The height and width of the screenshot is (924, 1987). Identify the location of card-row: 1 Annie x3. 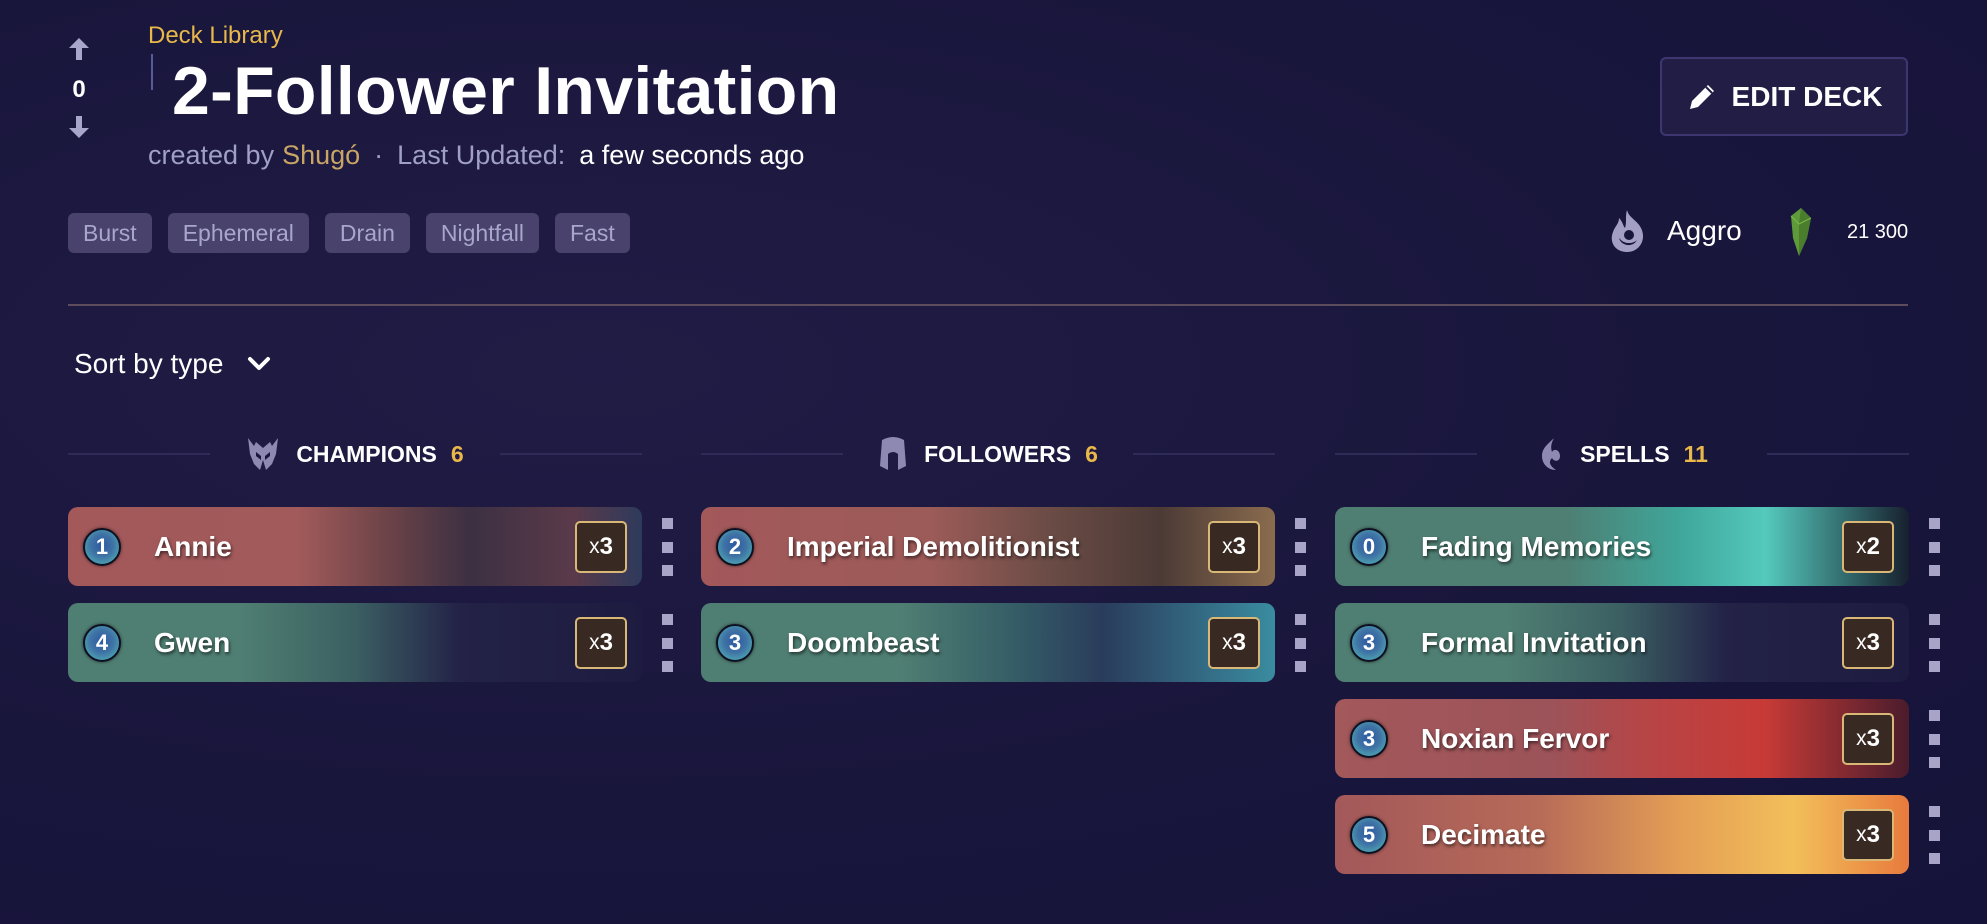
(370, 546).